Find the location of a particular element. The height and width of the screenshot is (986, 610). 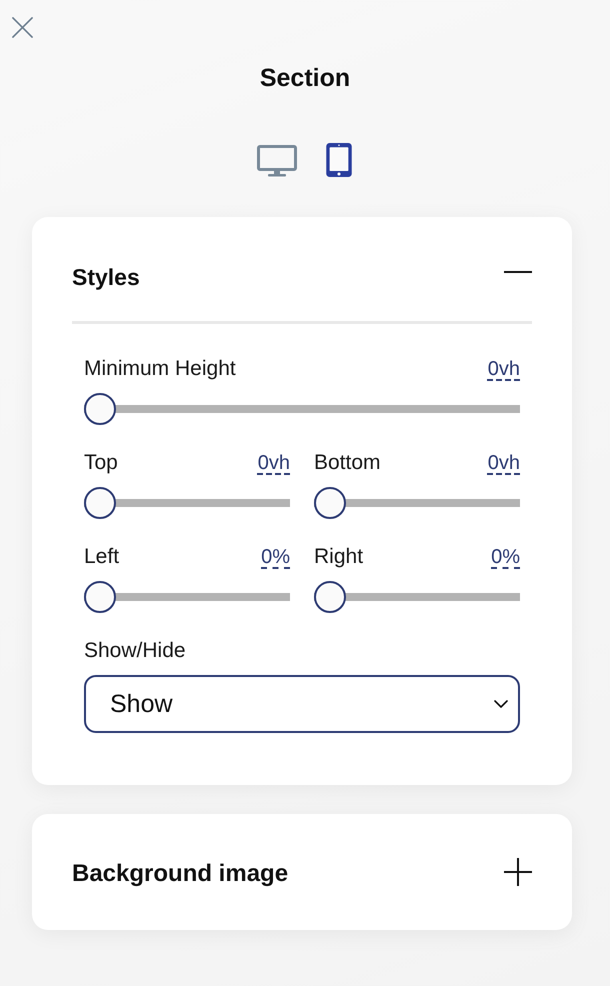

slider-label: Left is located at coordinates (102, 557).